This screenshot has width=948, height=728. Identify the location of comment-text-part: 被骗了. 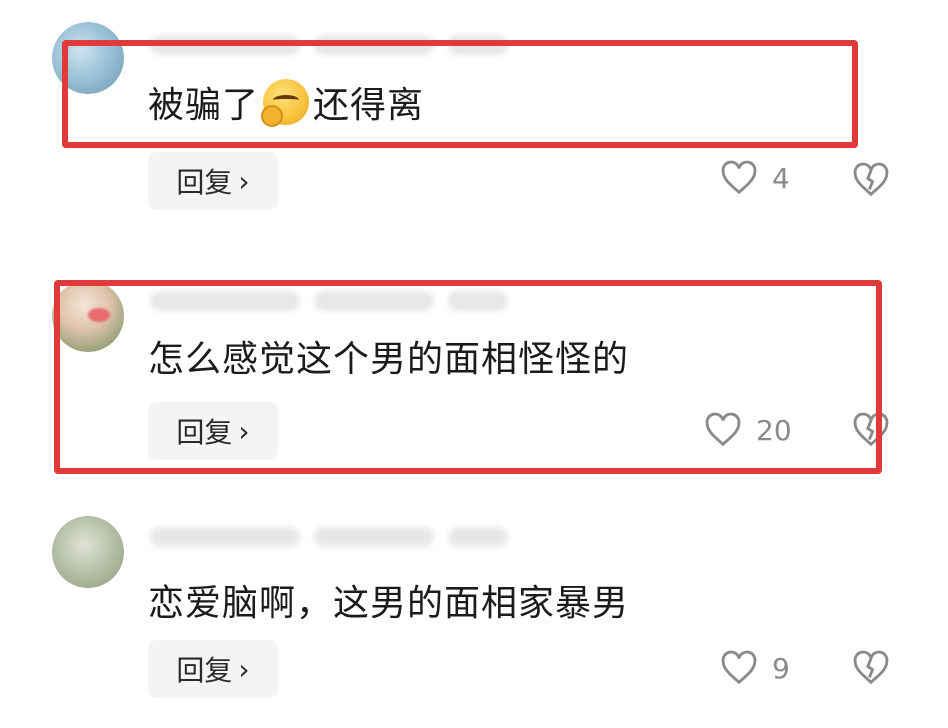
(204, 105).